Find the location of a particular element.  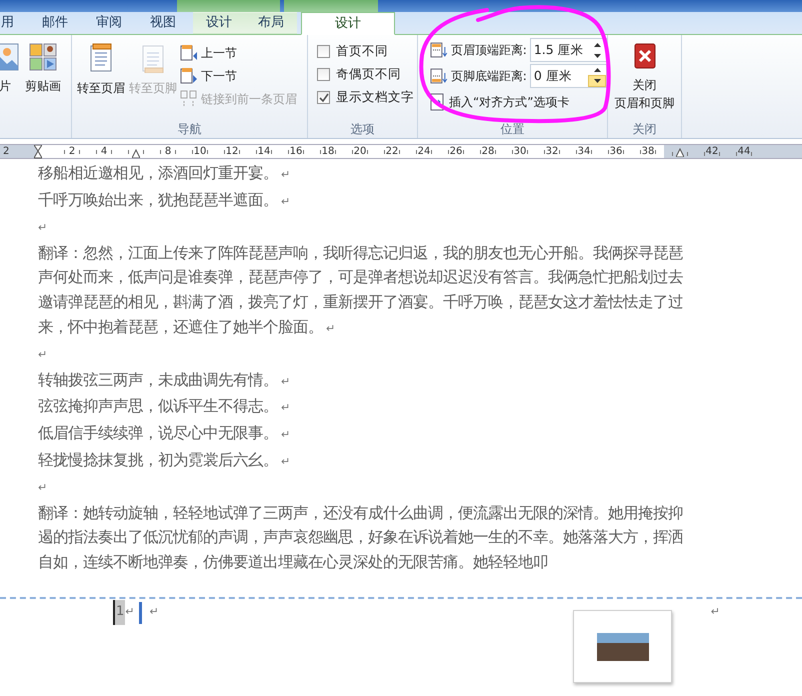

ruler-number: 38 is located at coordinates (648, 151).